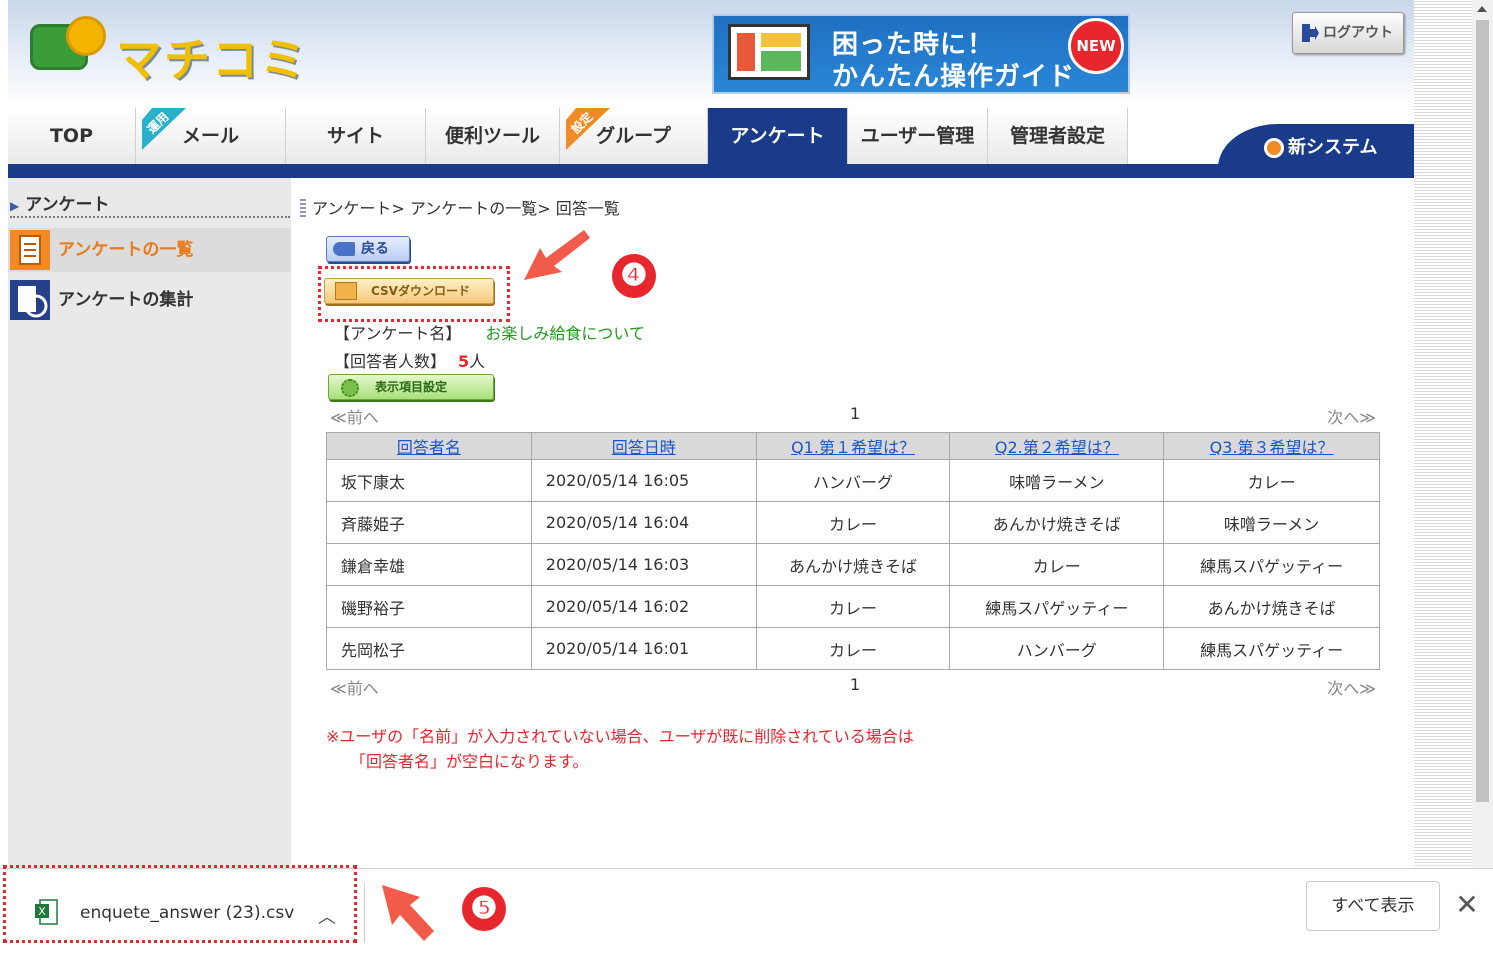  I want to click on sidebar: ▶ アンケート アンケートの一覧 アンケートの集計, so click(149, 523).